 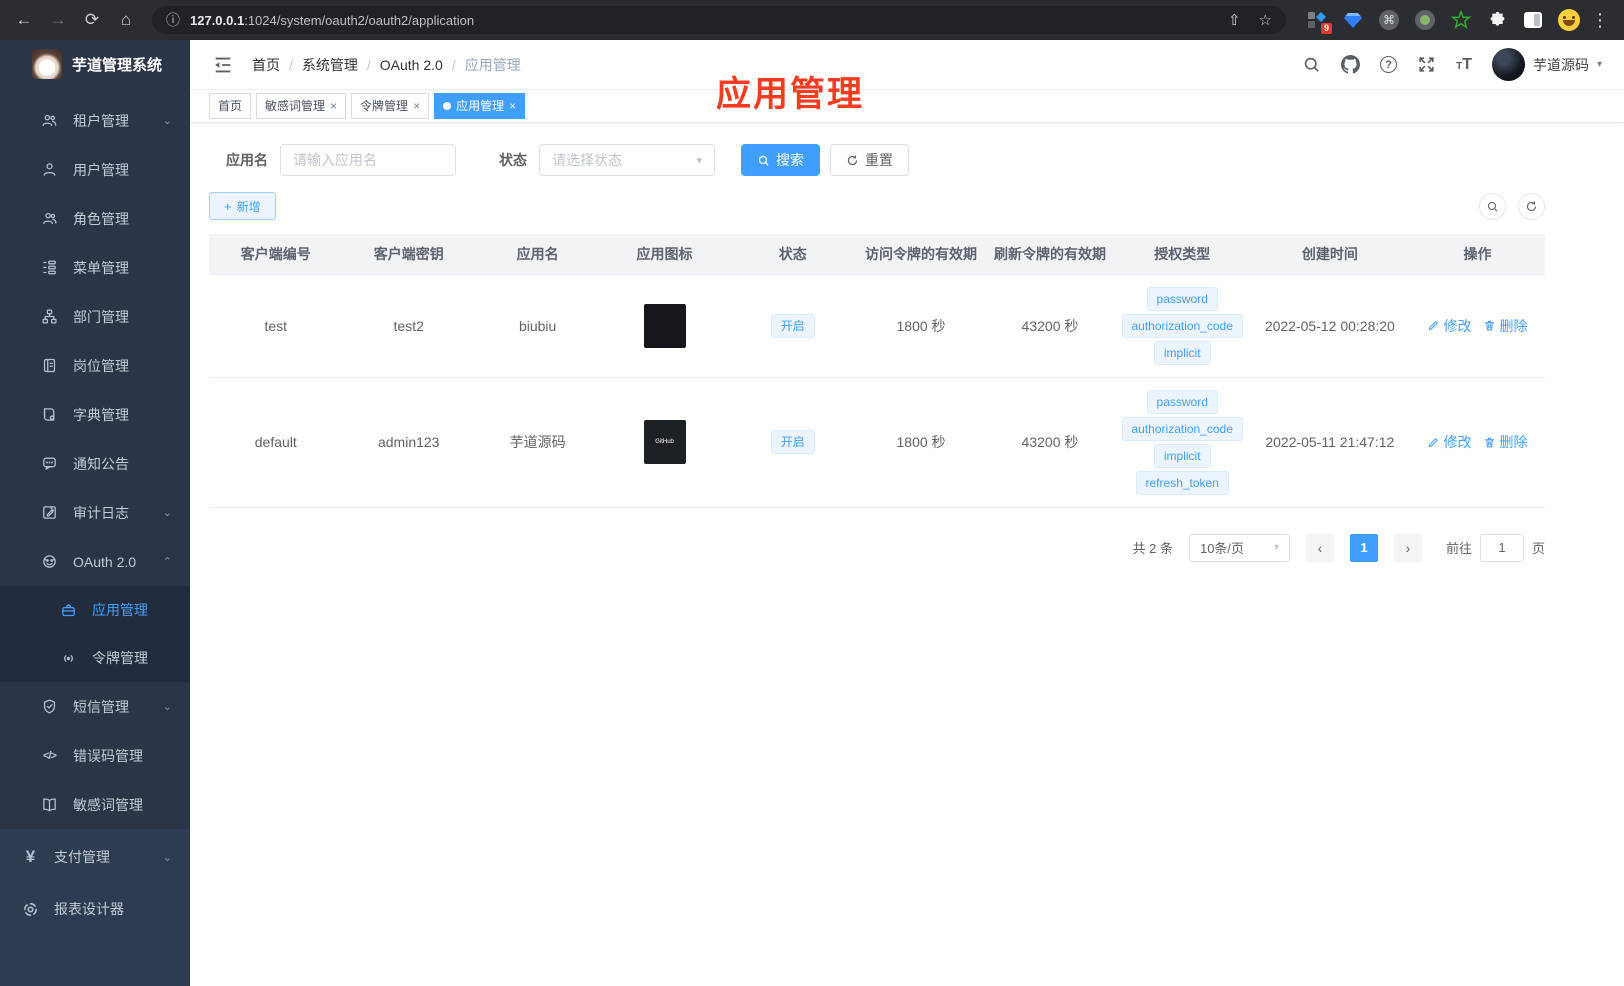 I want to click on sidebar-item-sensitive-word: 敏感词管理, so click(x=95, y=804).